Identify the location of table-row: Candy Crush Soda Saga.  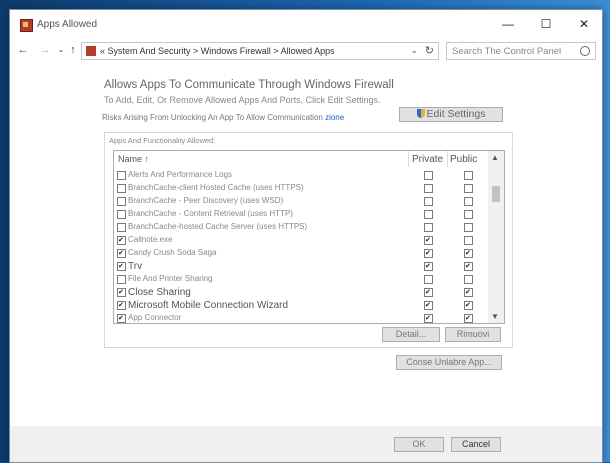
(301, 253).